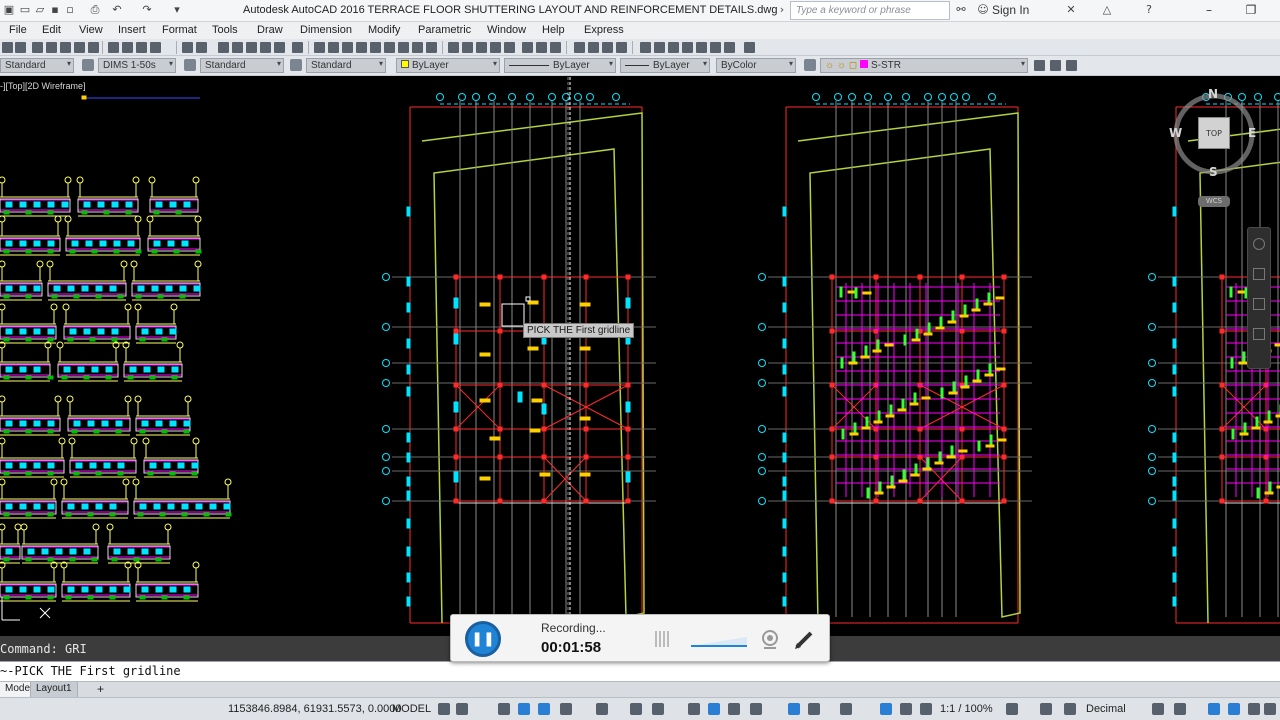 The width and height of the screenshot is (1280, 720). Describe the element at coordinates (93, 47) in the screenshot. I see `3d-print-icon` at that location.